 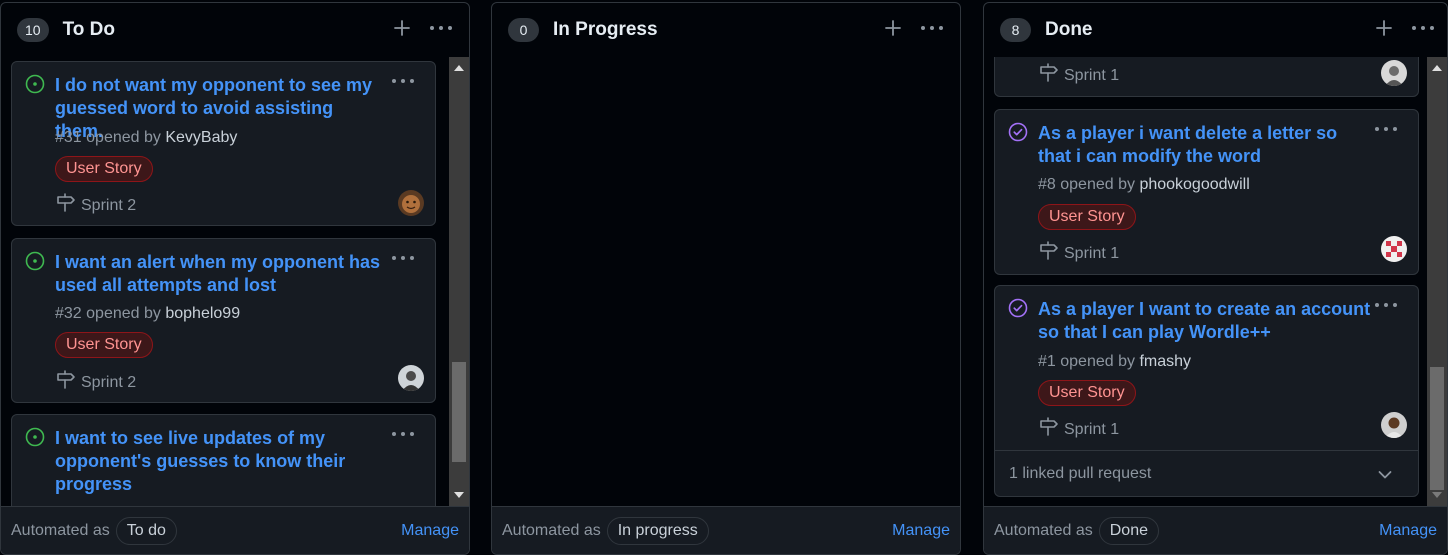 I want to click on chevron-down-icon, so click(x=1385, y=476).